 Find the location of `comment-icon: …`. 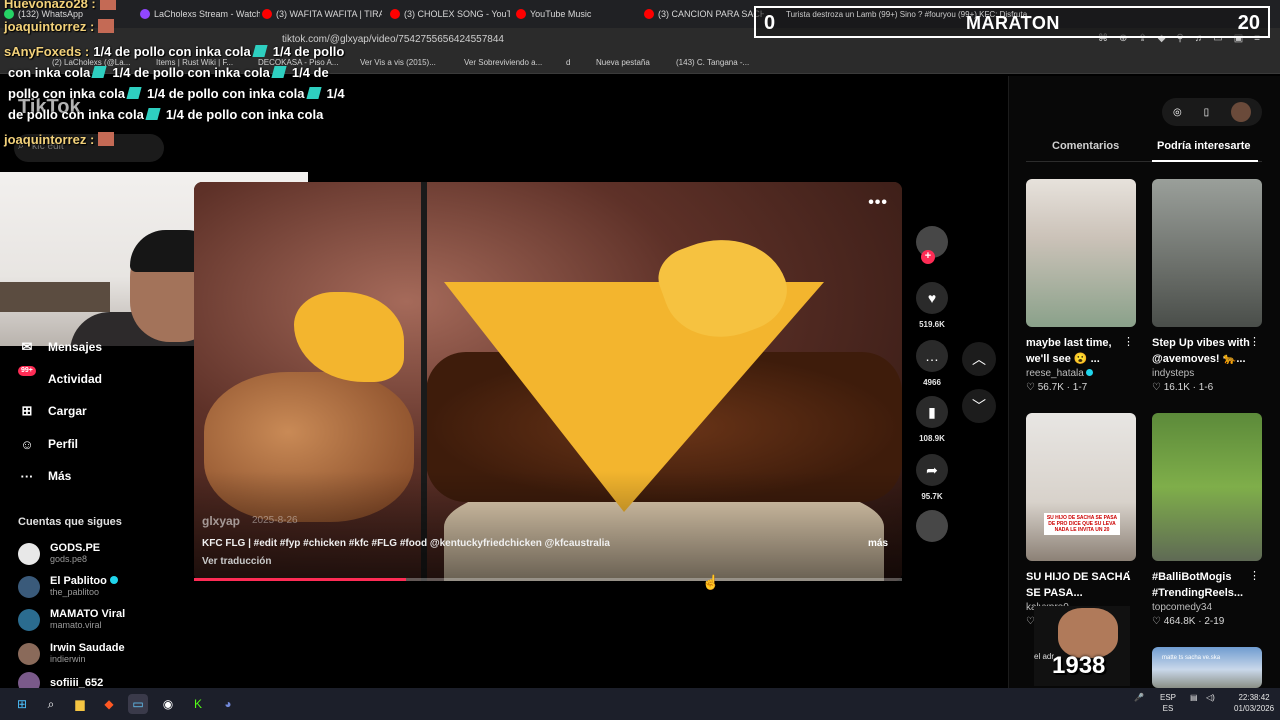

comment-icon: … is located at coordinates (932, 356).